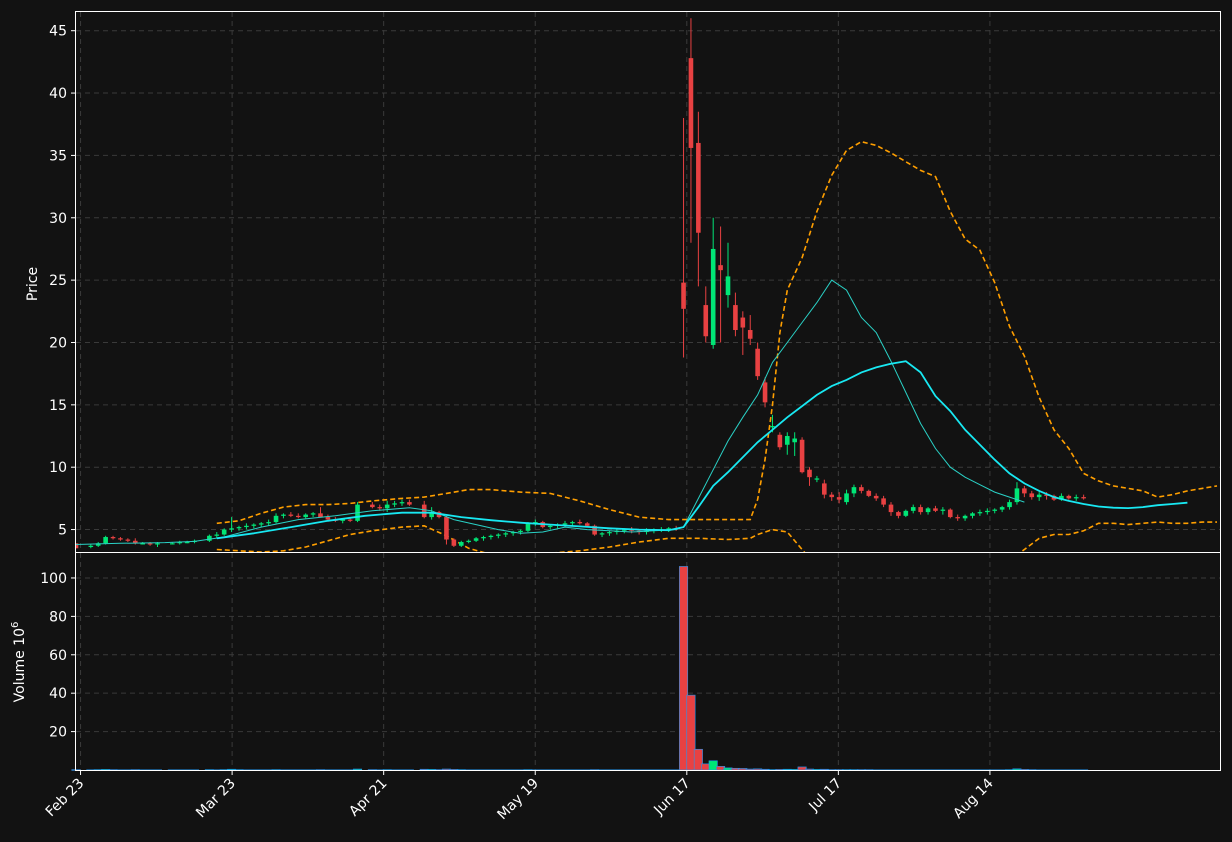 The width and height of the screenshot is (1232, 842). Describe the element at coordinates (58, 468) in the screenshot. I see `price-y-tick-label: 10` at that location.